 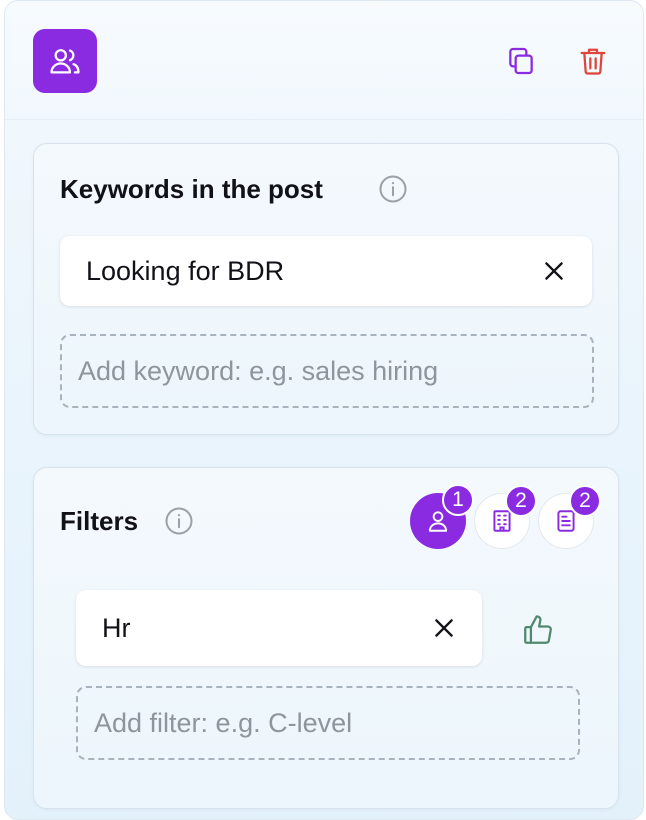 I want to click on keywords-info-button, so click(x=393, y=189).